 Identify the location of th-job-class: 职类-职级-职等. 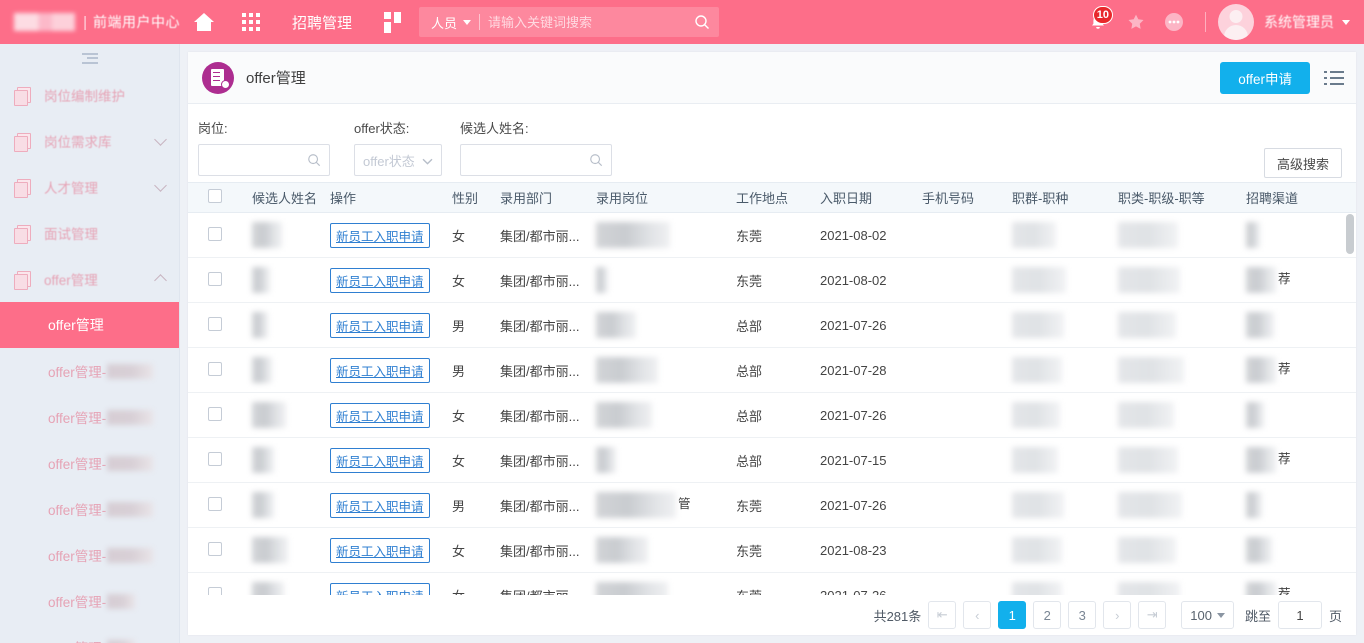
(1176, 197).